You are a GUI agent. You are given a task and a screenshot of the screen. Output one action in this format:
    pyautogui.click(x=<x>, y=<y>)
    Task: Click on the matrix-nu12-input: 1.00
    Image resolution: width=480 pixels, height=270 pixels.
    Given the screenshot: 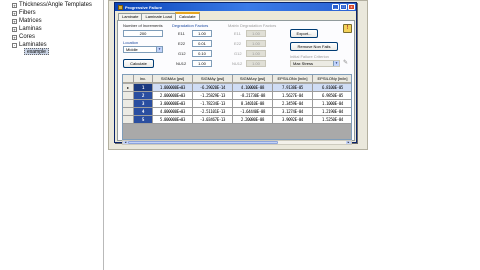 What is the action you would take?
    pyautogui.click(x=256, y=63)
    